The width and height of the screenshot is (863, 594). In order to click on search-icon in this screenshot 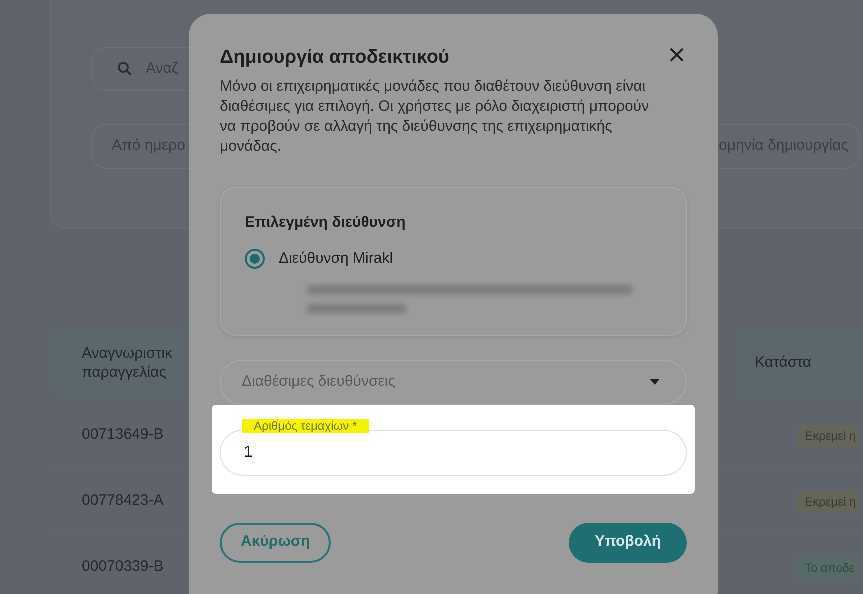, I will do `click(125, 69)`.